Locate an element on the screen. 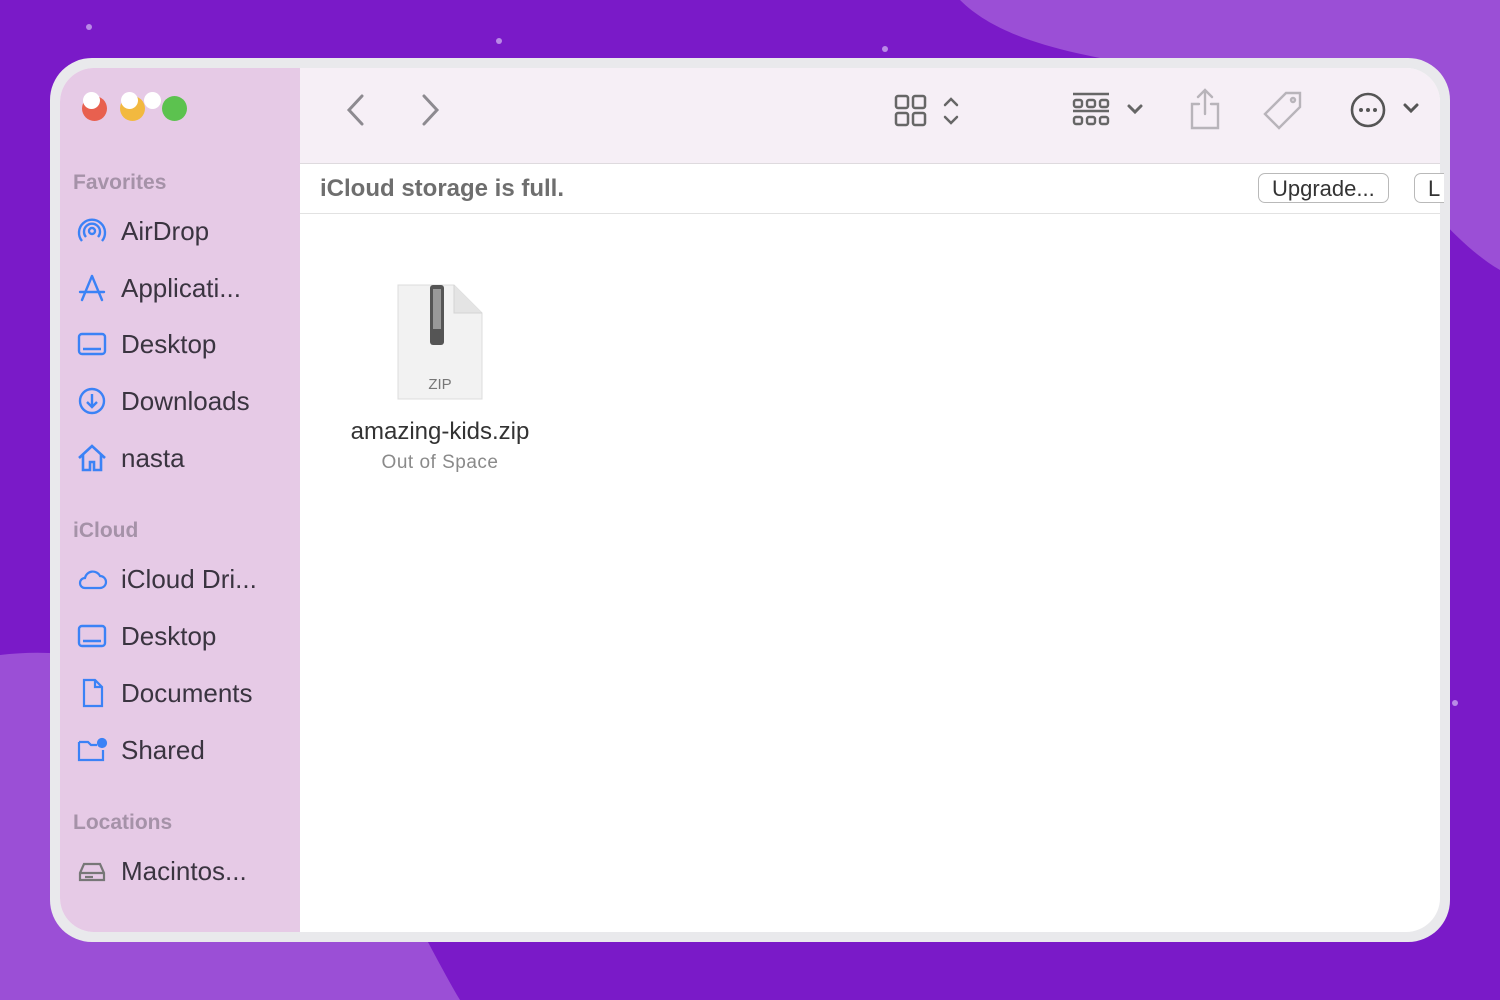  file-item: ZIP amazing-kids.zip Out of Space is located at coordinates (440, 378).